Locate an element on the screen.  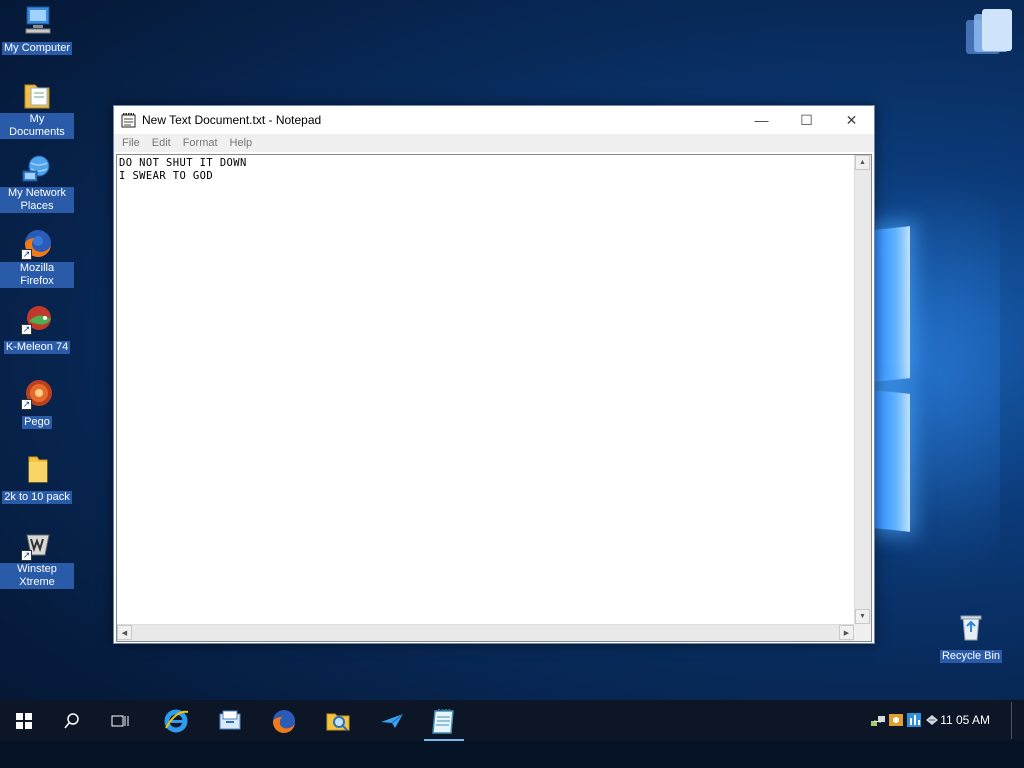
desktop-icon-my-network-places: My Network Places is located at coordinates (37, 183).